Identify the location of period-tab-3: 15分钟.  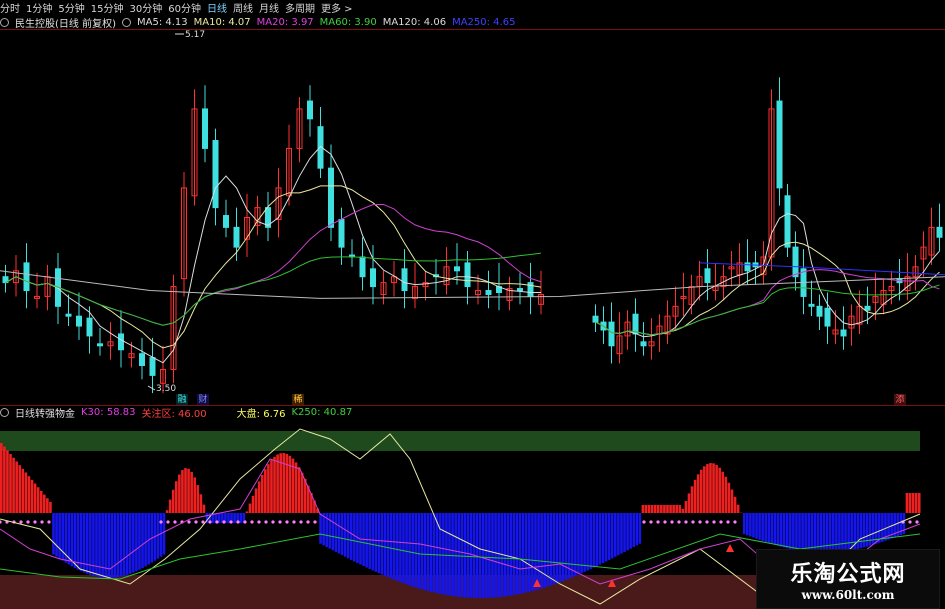
(107, 7).